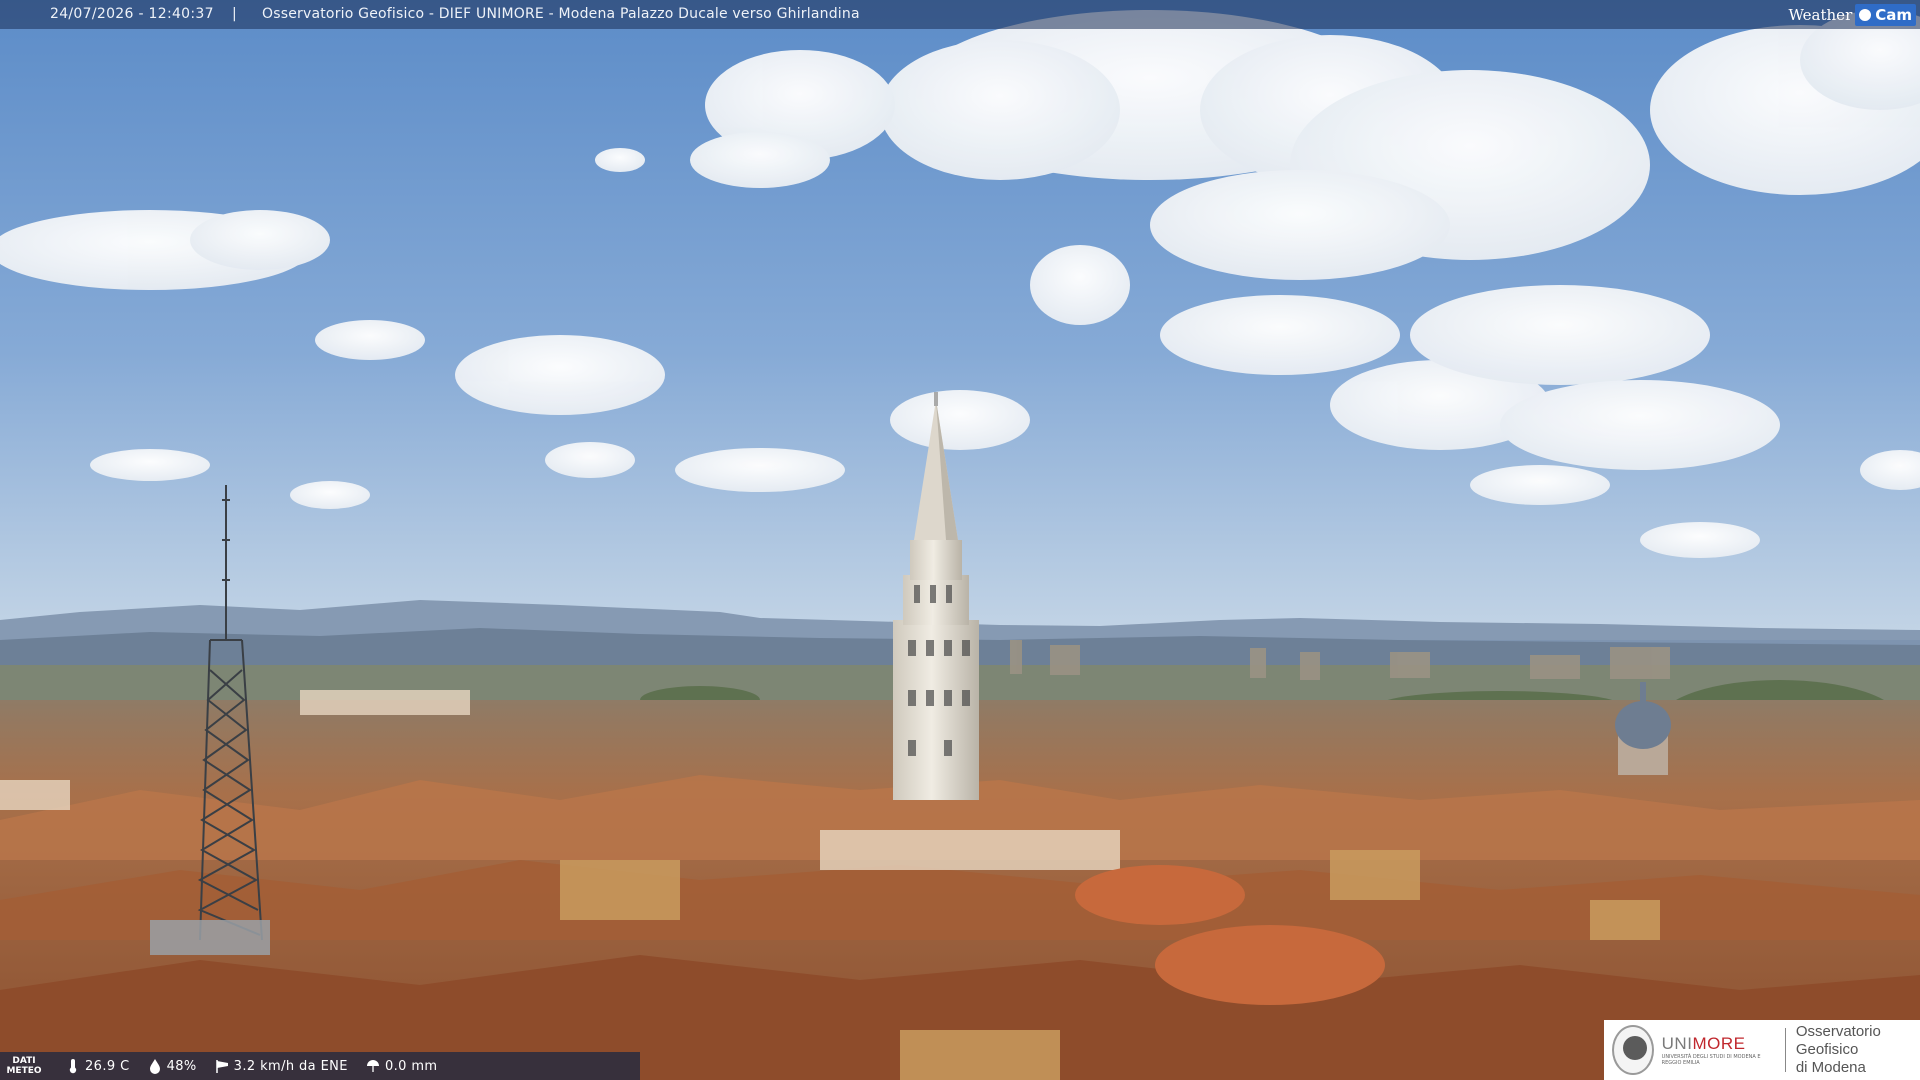 Image resolution: width=1920 pixels, height=1080 pixels. Describe the element at coordinates (73, 1066) in the screenshot. I see `thermometer-icon` at that location.